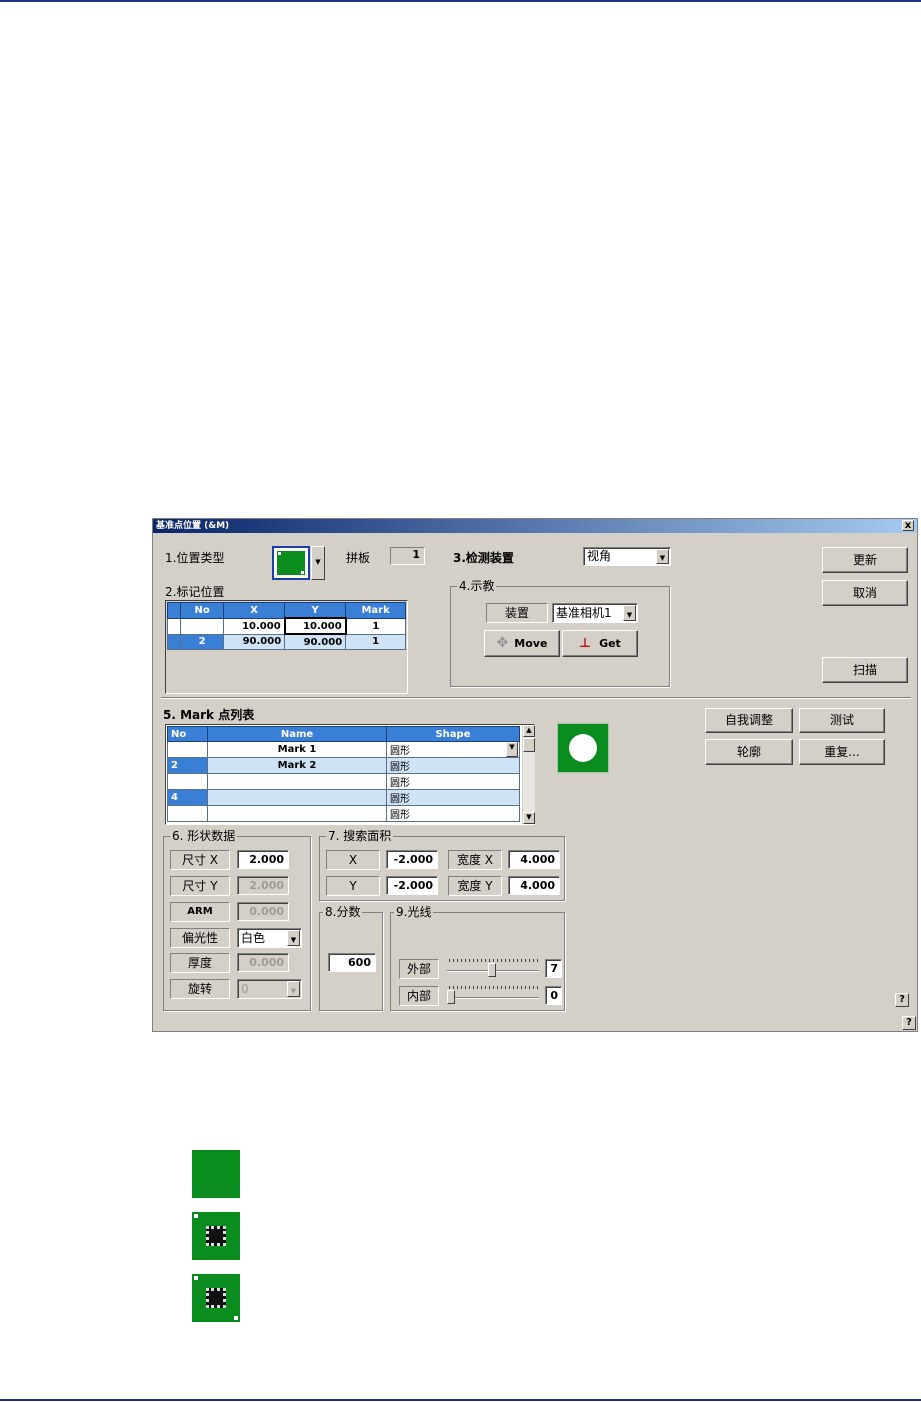 Image resolution: width=921 pixels, height=1402 pixels. I want to click on grid-header-row: No X Y Mark, so click(286, 610).